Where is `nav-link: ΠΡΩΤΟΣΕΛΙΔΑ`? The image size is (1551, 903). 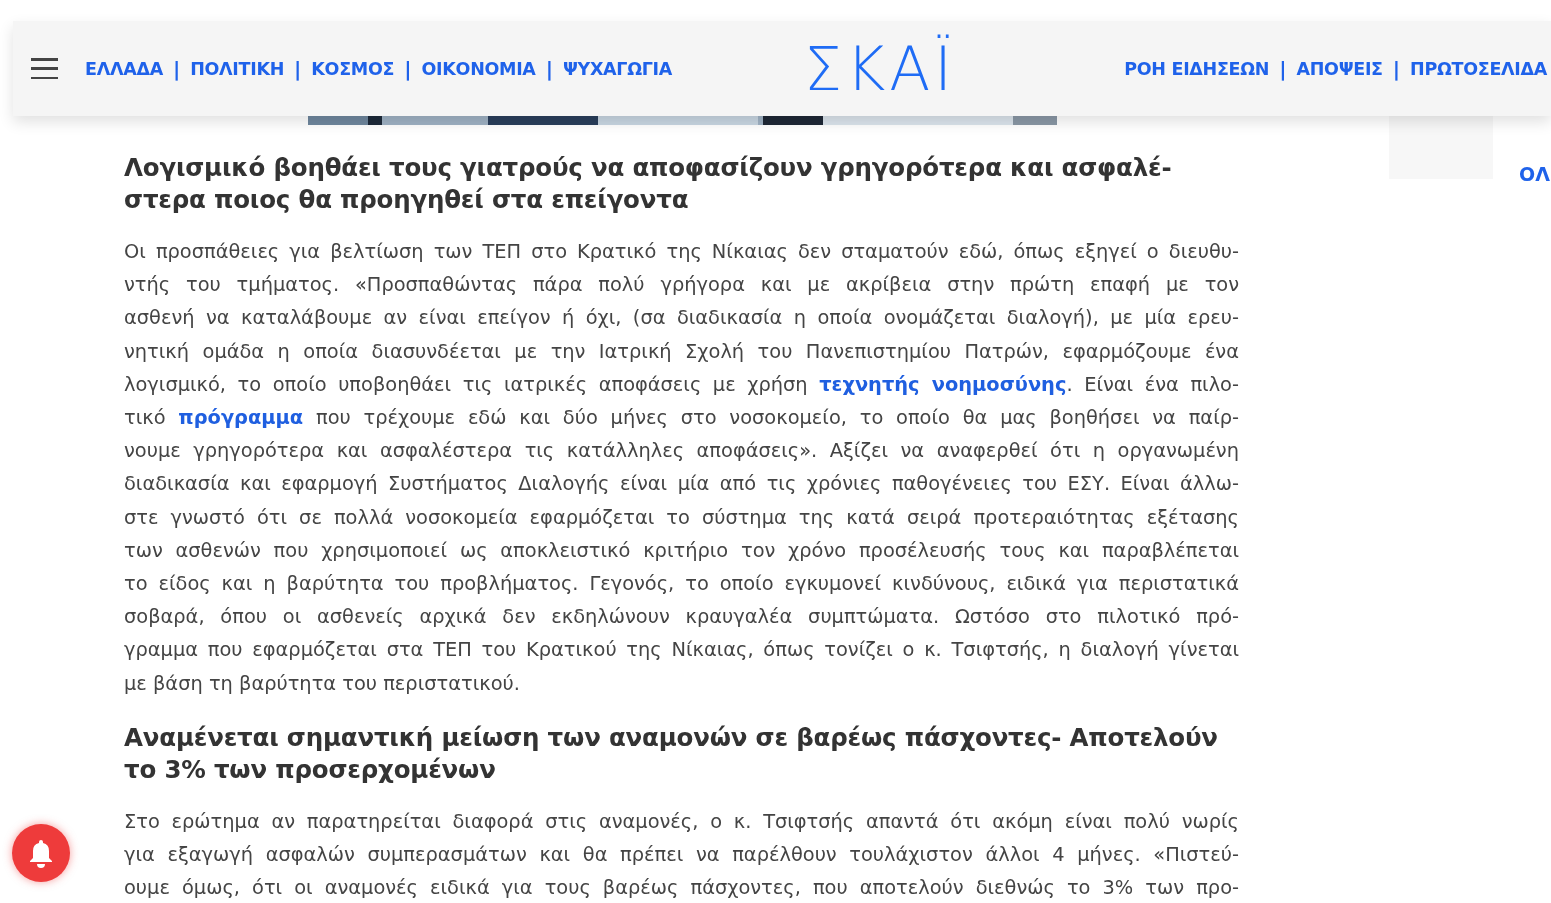 nav-link: ΠΡΩΤΟΣΕΛΙΔΑ is located at coordinates (1478, 68).